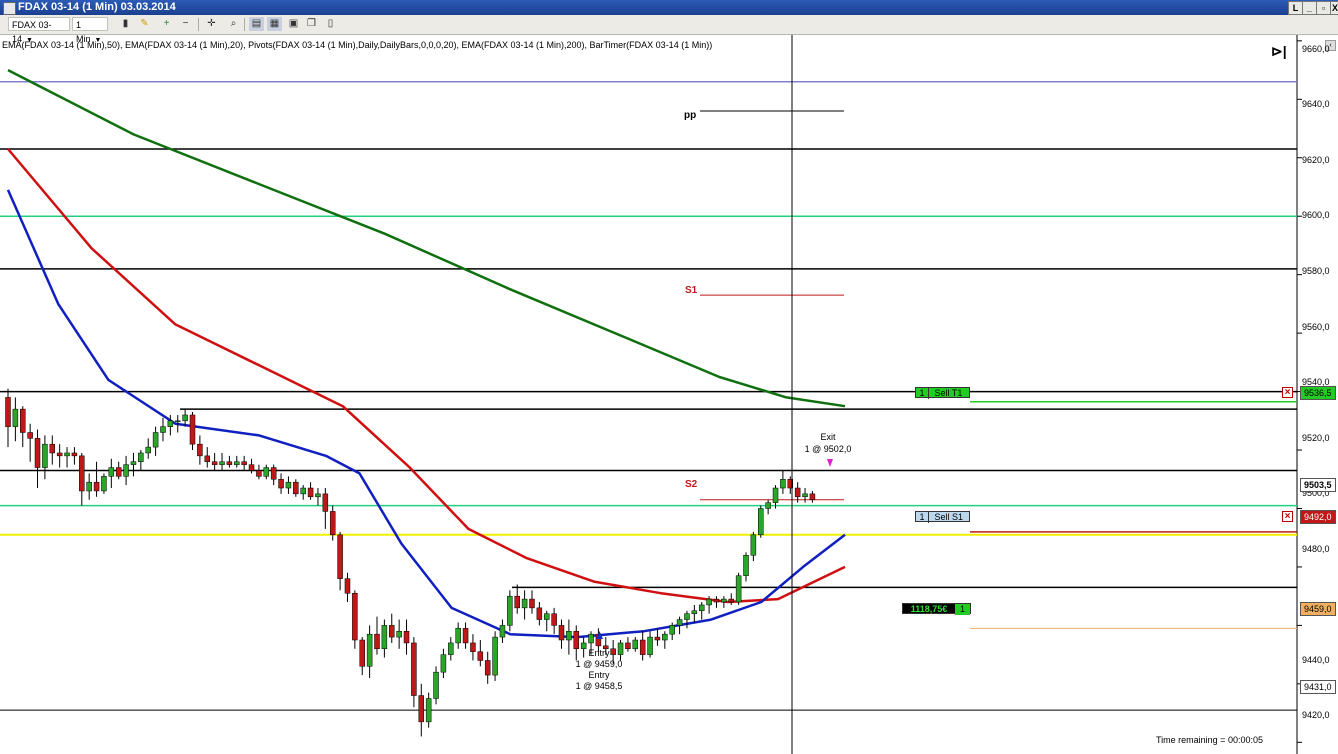  Describe the element at coordinates (1287, 392) in the screenshot. I see `cancel-t1-close-icon: ×` at that location.